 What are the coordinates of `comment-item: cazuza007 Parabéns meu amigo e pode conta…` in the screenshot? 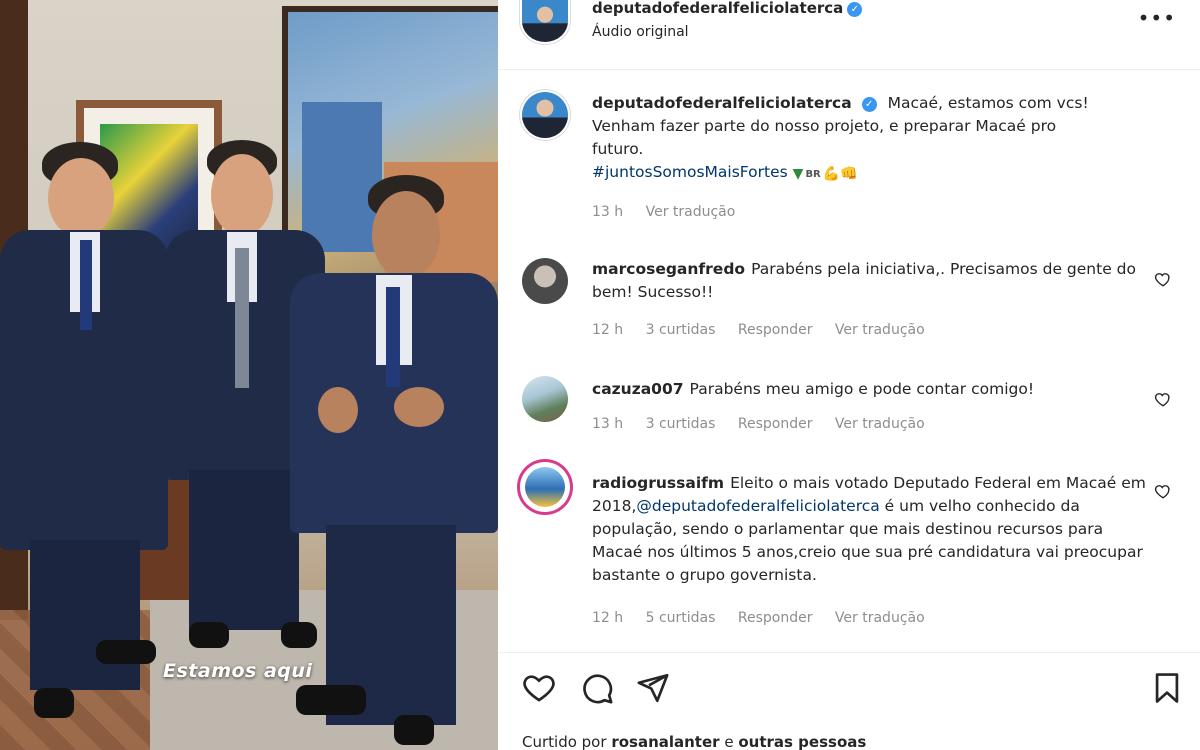 It's located at (847, 411).